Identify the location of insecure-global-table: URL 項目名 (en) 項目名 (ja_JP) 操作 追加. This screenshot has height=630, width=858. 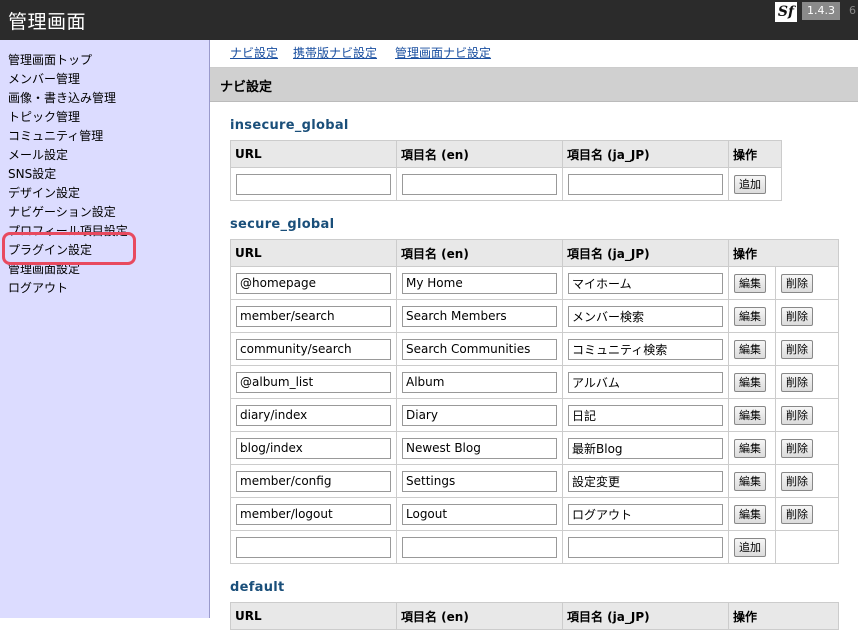
(506, 170).